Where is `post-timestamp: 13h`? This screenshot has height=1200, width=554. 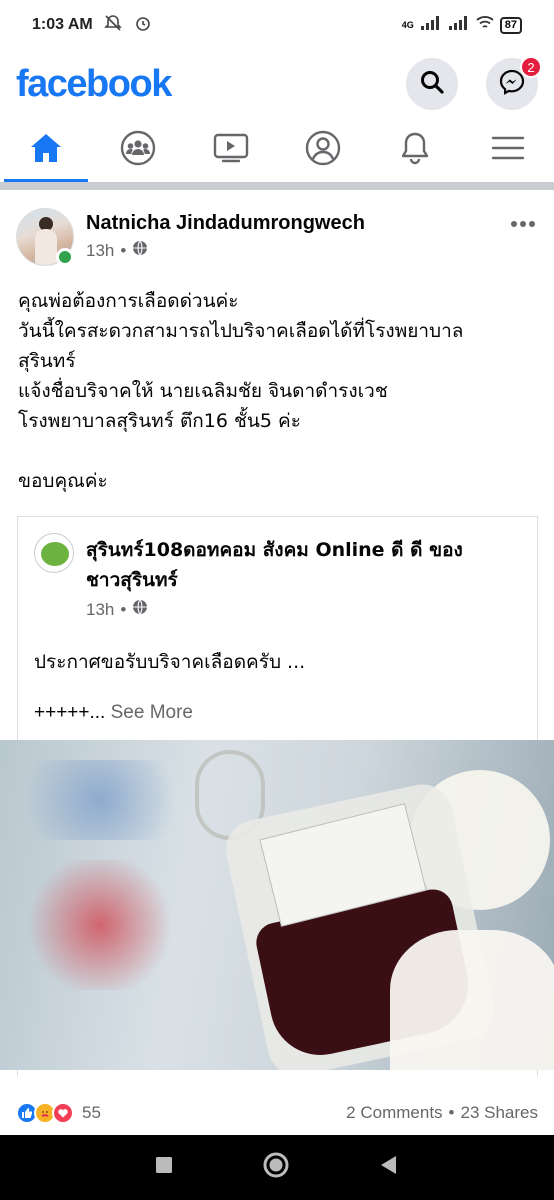 post-timestamp: 13h is located at coordinates (100, 251).